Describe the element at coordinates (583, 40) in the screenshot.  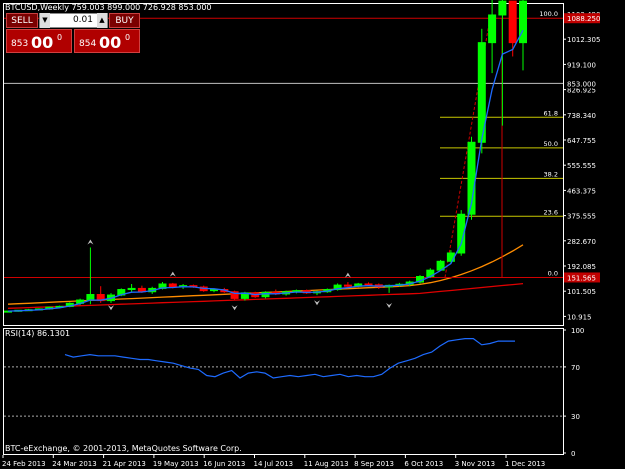
I see `price-tick-label: 1012.305` at that location.